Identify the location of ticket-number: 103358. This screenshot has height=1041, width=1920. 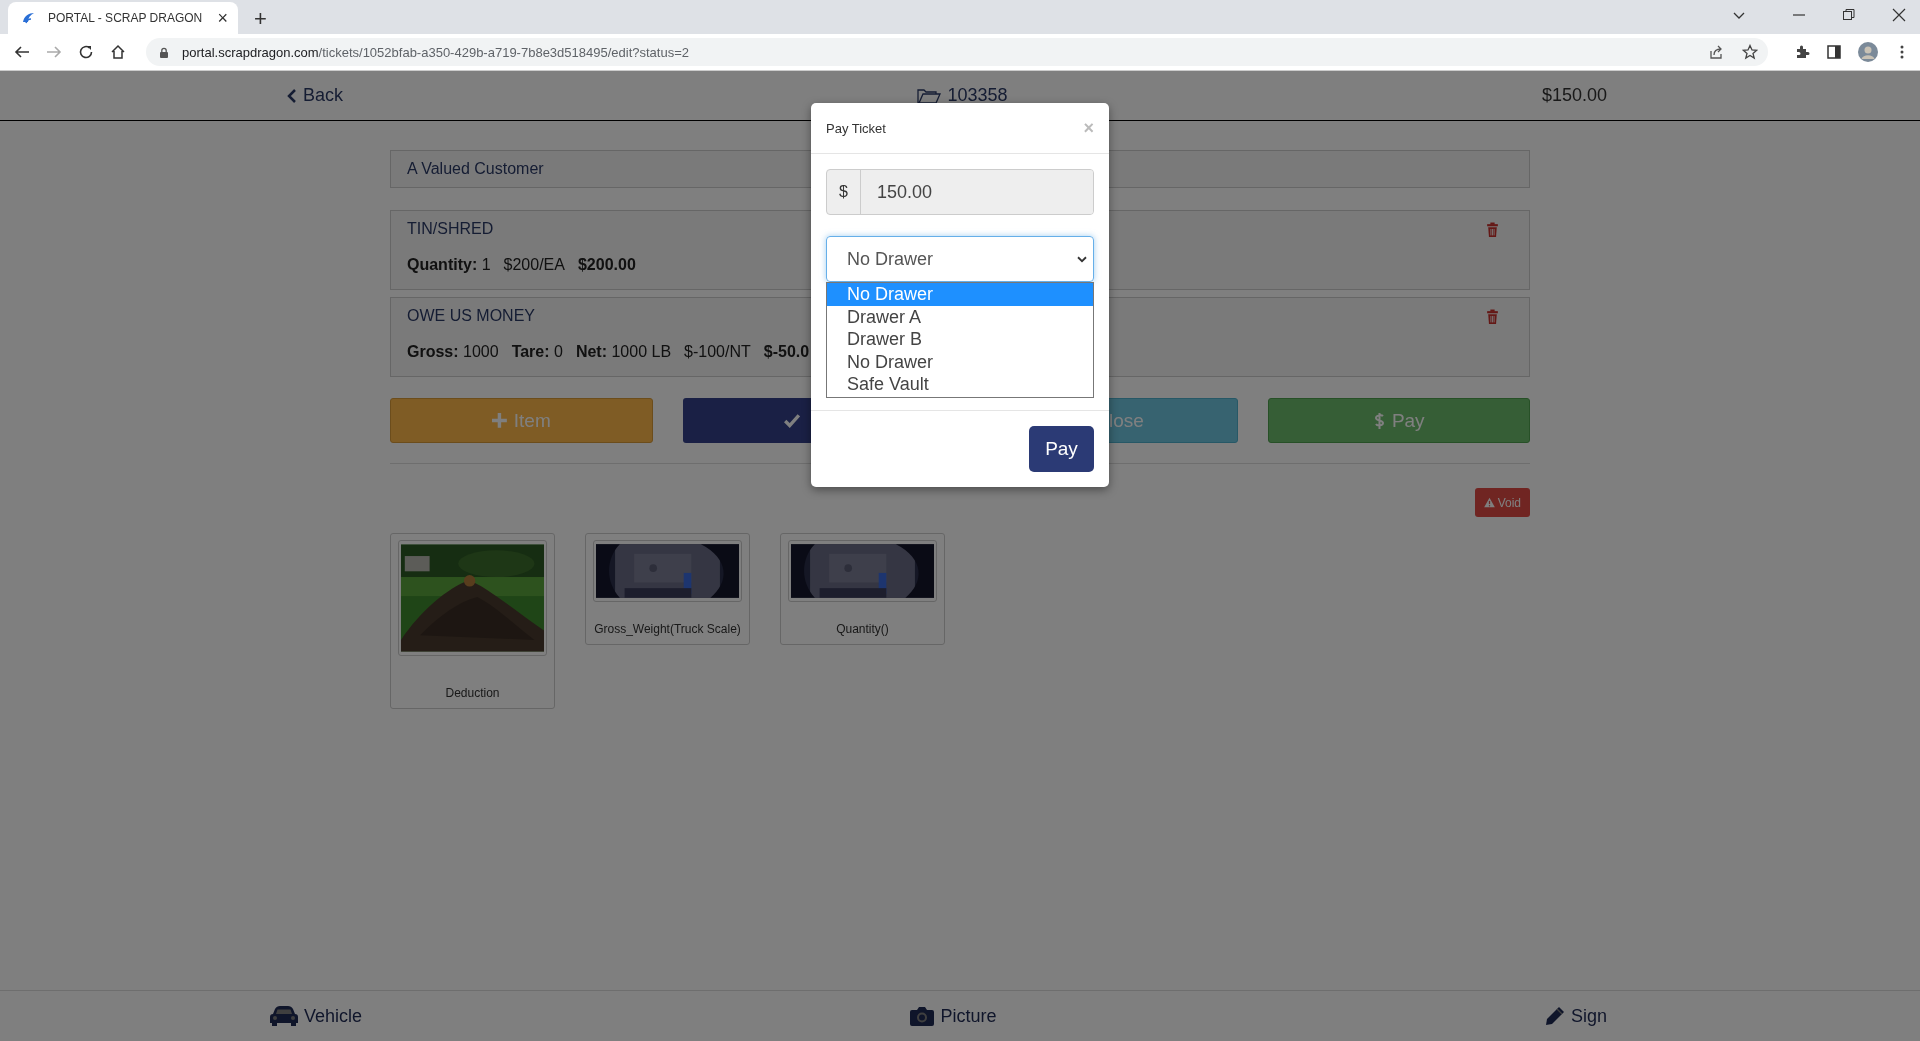
(977, 95).